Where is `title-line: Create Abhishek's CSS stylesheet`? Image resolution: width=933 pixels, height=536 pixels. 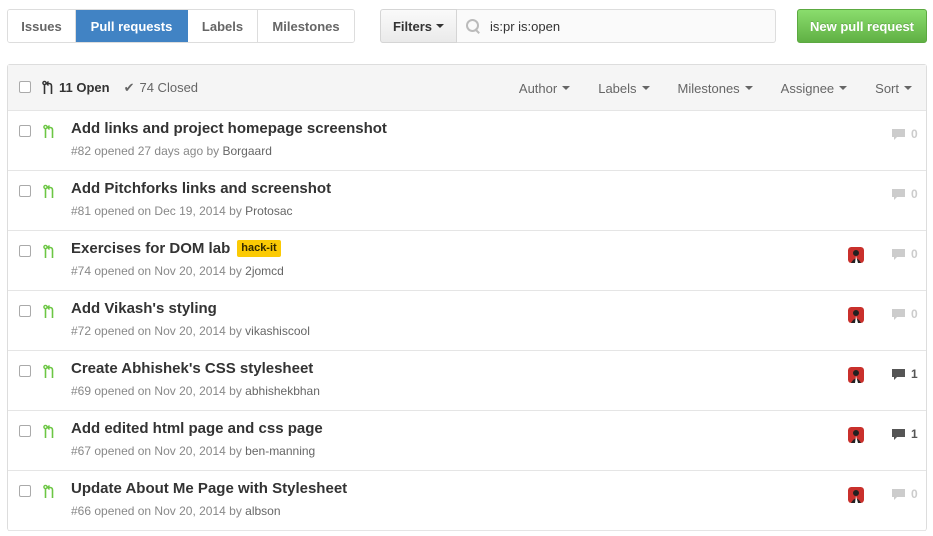
title-line: Create Abhishek's CSS stylesheet is located at coordinates (192, 368).